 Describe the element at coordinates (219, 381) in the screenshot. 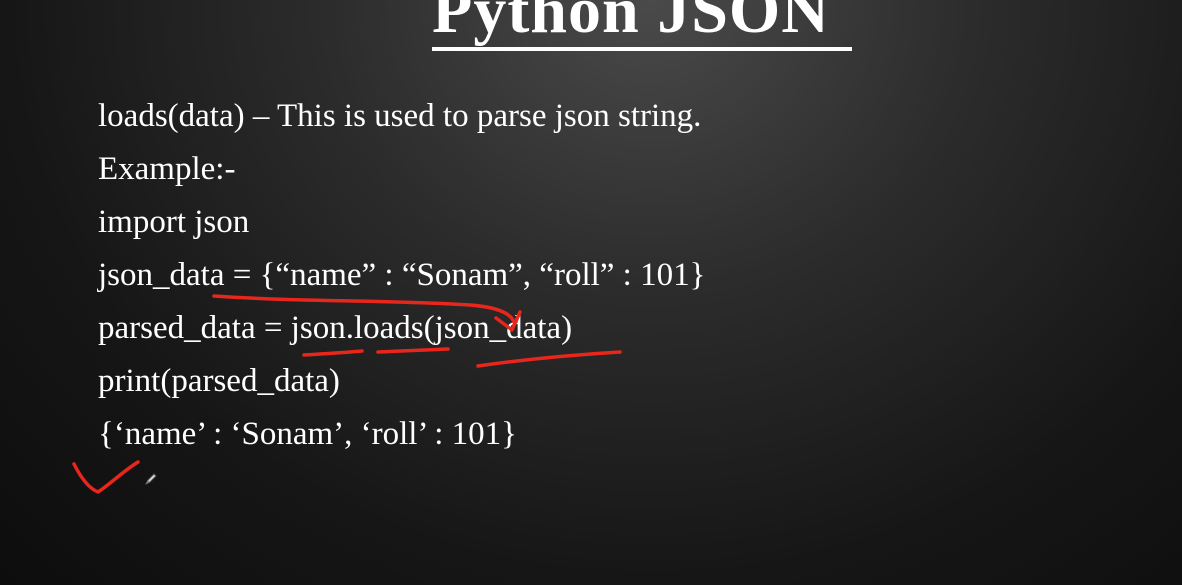

I see `code-line-print: print(parsed_data)` at that location.